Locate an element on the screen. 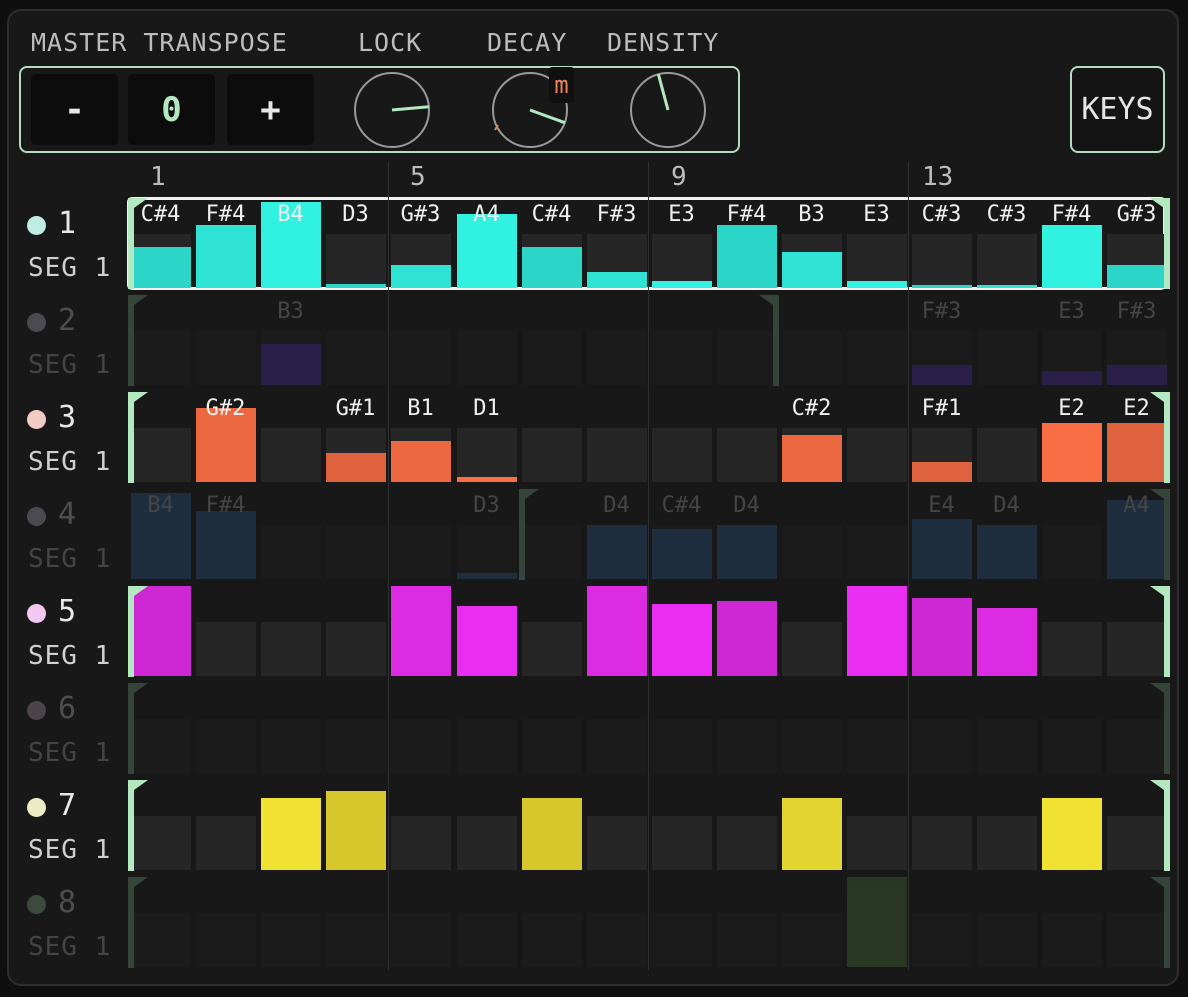  density-knob is located at coordinates (668, 110).